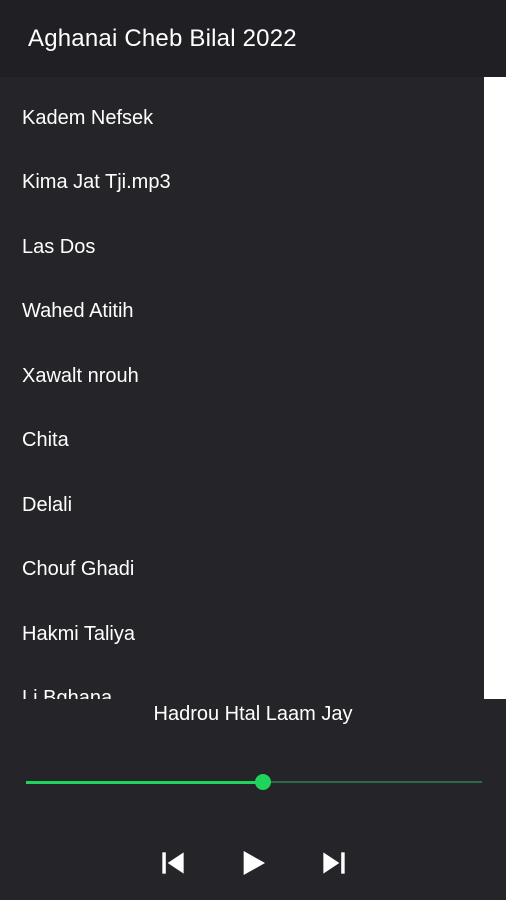 This screenshot has height=900, width=506. I want to click on seek-bar, so click(254, 782).